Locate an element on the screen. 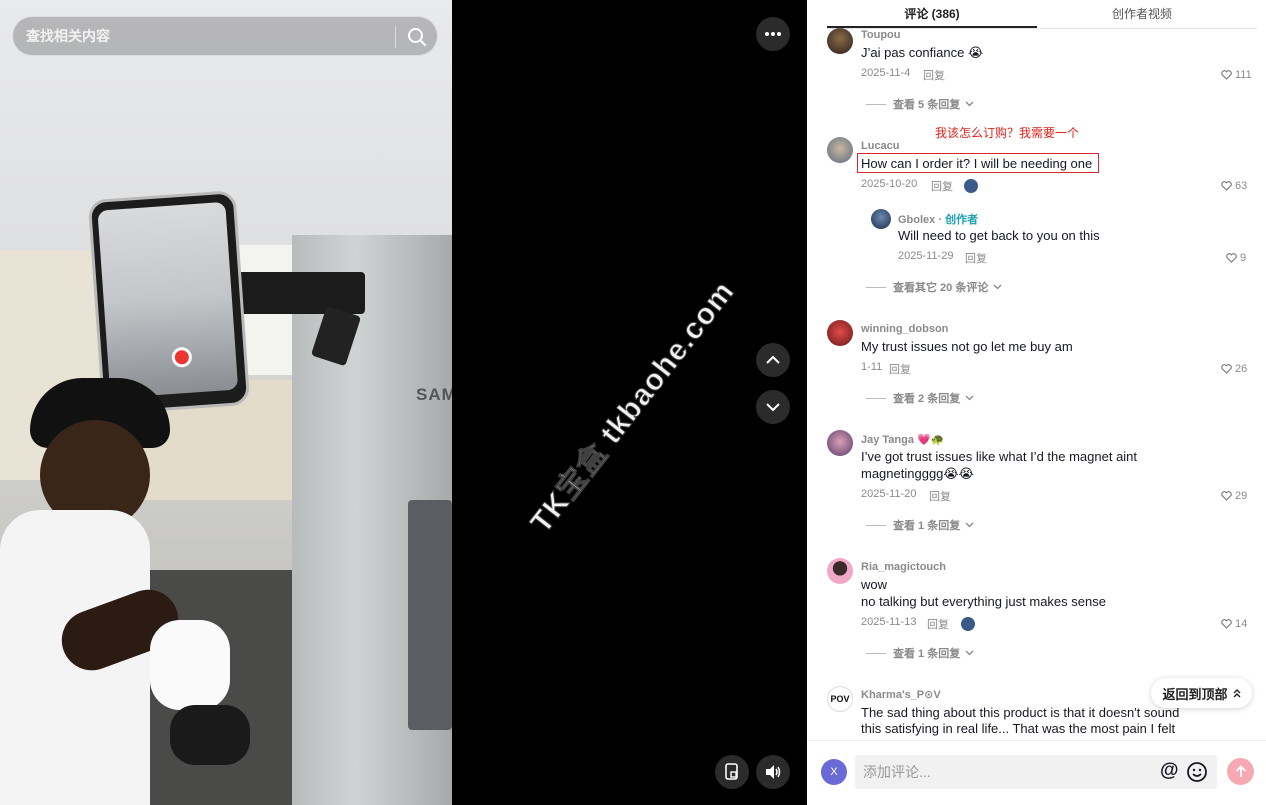 This screenshot has width=1266, height=805. comment-date: 2025-10-20 is located at coordinates (889, 184).